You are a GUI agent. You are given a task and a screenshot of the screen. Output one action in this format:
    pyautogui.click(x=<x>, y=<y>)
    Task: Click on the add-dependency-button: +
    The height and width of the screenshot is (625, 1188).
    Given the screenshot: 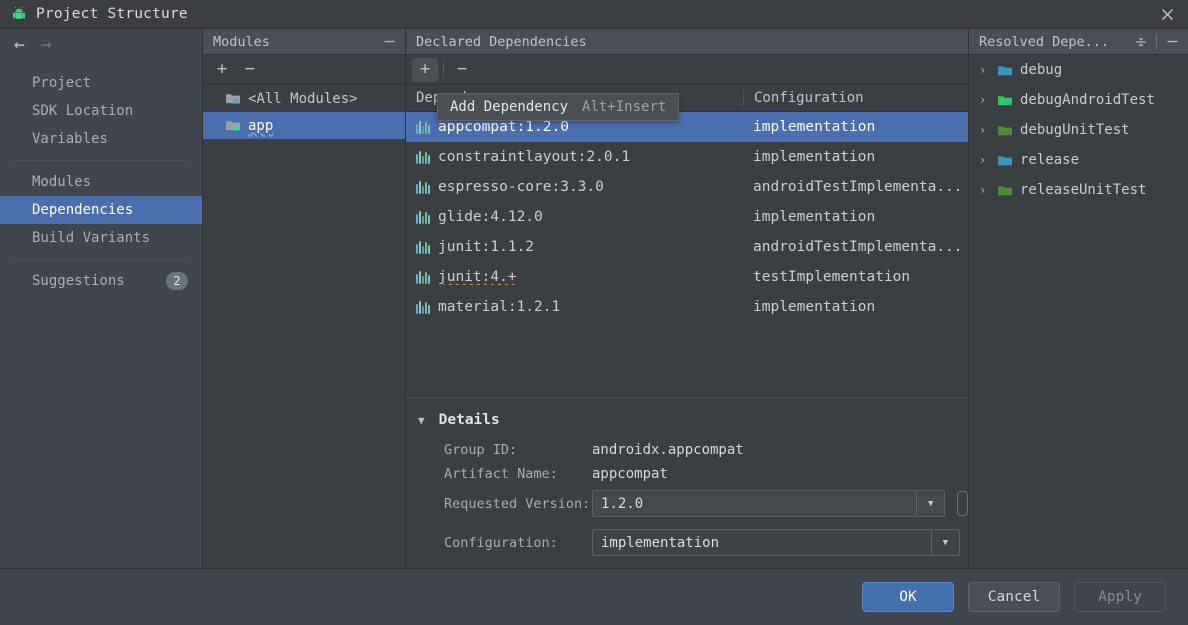 What is the action you would take?
    pyautogui.click(x=425, y=69)
    